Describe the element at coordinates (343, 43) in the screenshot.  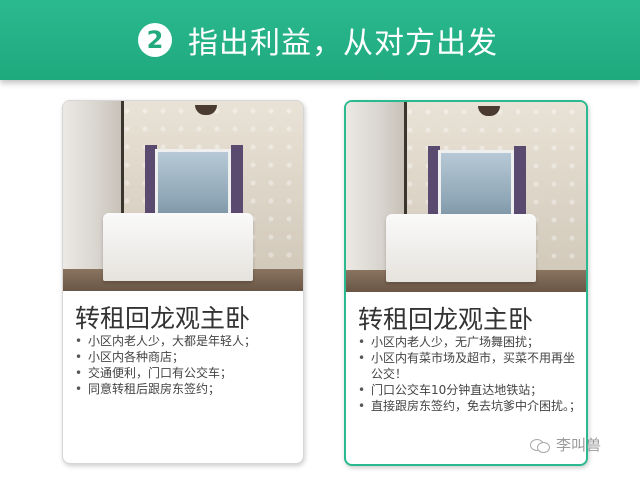
I see `page-title: 指出利益，从对方出发` at that location.